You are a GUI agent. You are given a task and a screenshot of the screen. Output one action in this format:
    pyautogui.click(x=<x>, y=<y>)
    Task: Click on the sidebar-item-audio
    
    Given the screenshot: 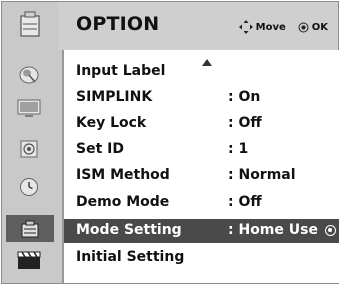 What is the action you would take?
    pyautogui.click(x=29, y=148)
    